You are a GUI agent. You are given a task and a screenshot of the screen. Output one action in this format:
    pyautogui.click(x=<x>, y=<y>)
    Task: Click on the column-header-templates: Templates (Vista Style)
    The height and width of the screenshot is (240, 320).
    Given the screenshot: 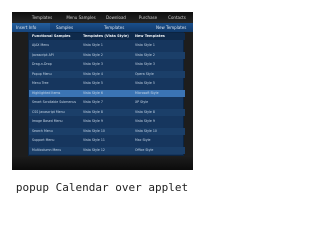 What is the action you would take?
    pyautogui.click(x=106, y=36)
    